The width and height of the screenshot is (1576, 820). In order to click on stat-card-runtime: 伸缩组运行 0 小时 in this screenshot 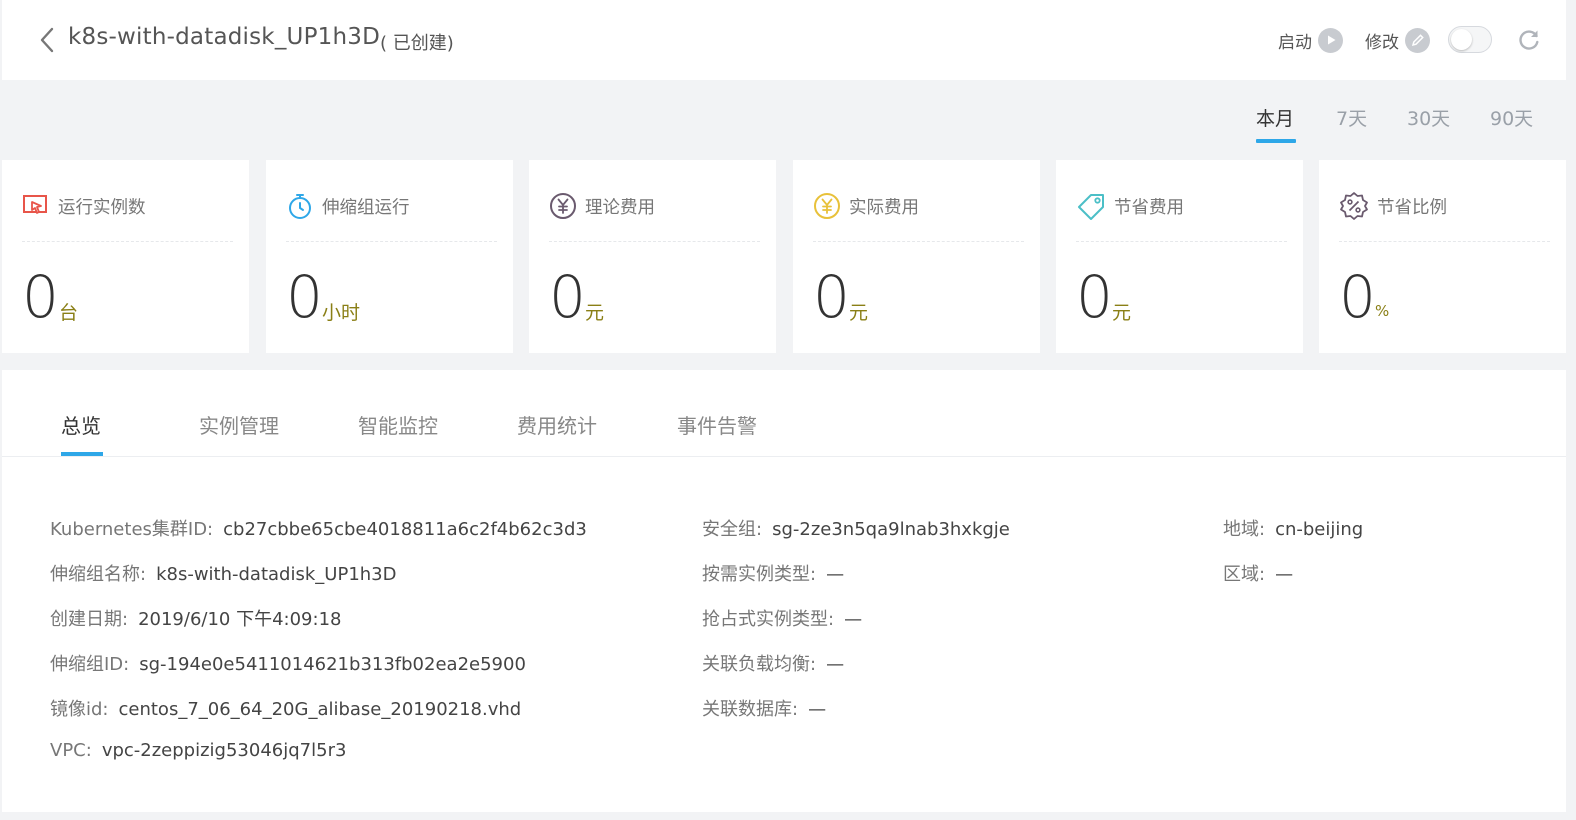, I will do `click(389, 256)`.